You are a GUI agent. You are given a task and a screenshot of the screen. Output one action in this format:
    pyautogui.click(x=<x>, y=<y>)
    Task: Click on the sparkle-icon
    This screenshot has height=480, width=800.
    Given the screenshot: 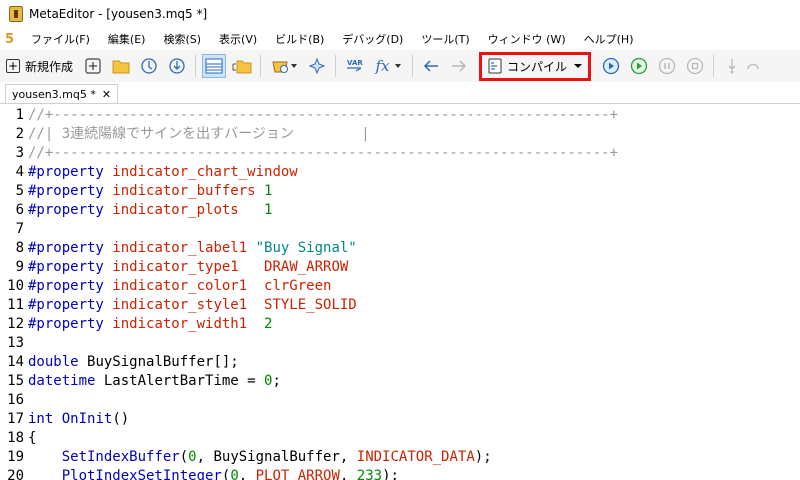 What is the action you would take?
    pyautogui.click(x=317, y=66)
    